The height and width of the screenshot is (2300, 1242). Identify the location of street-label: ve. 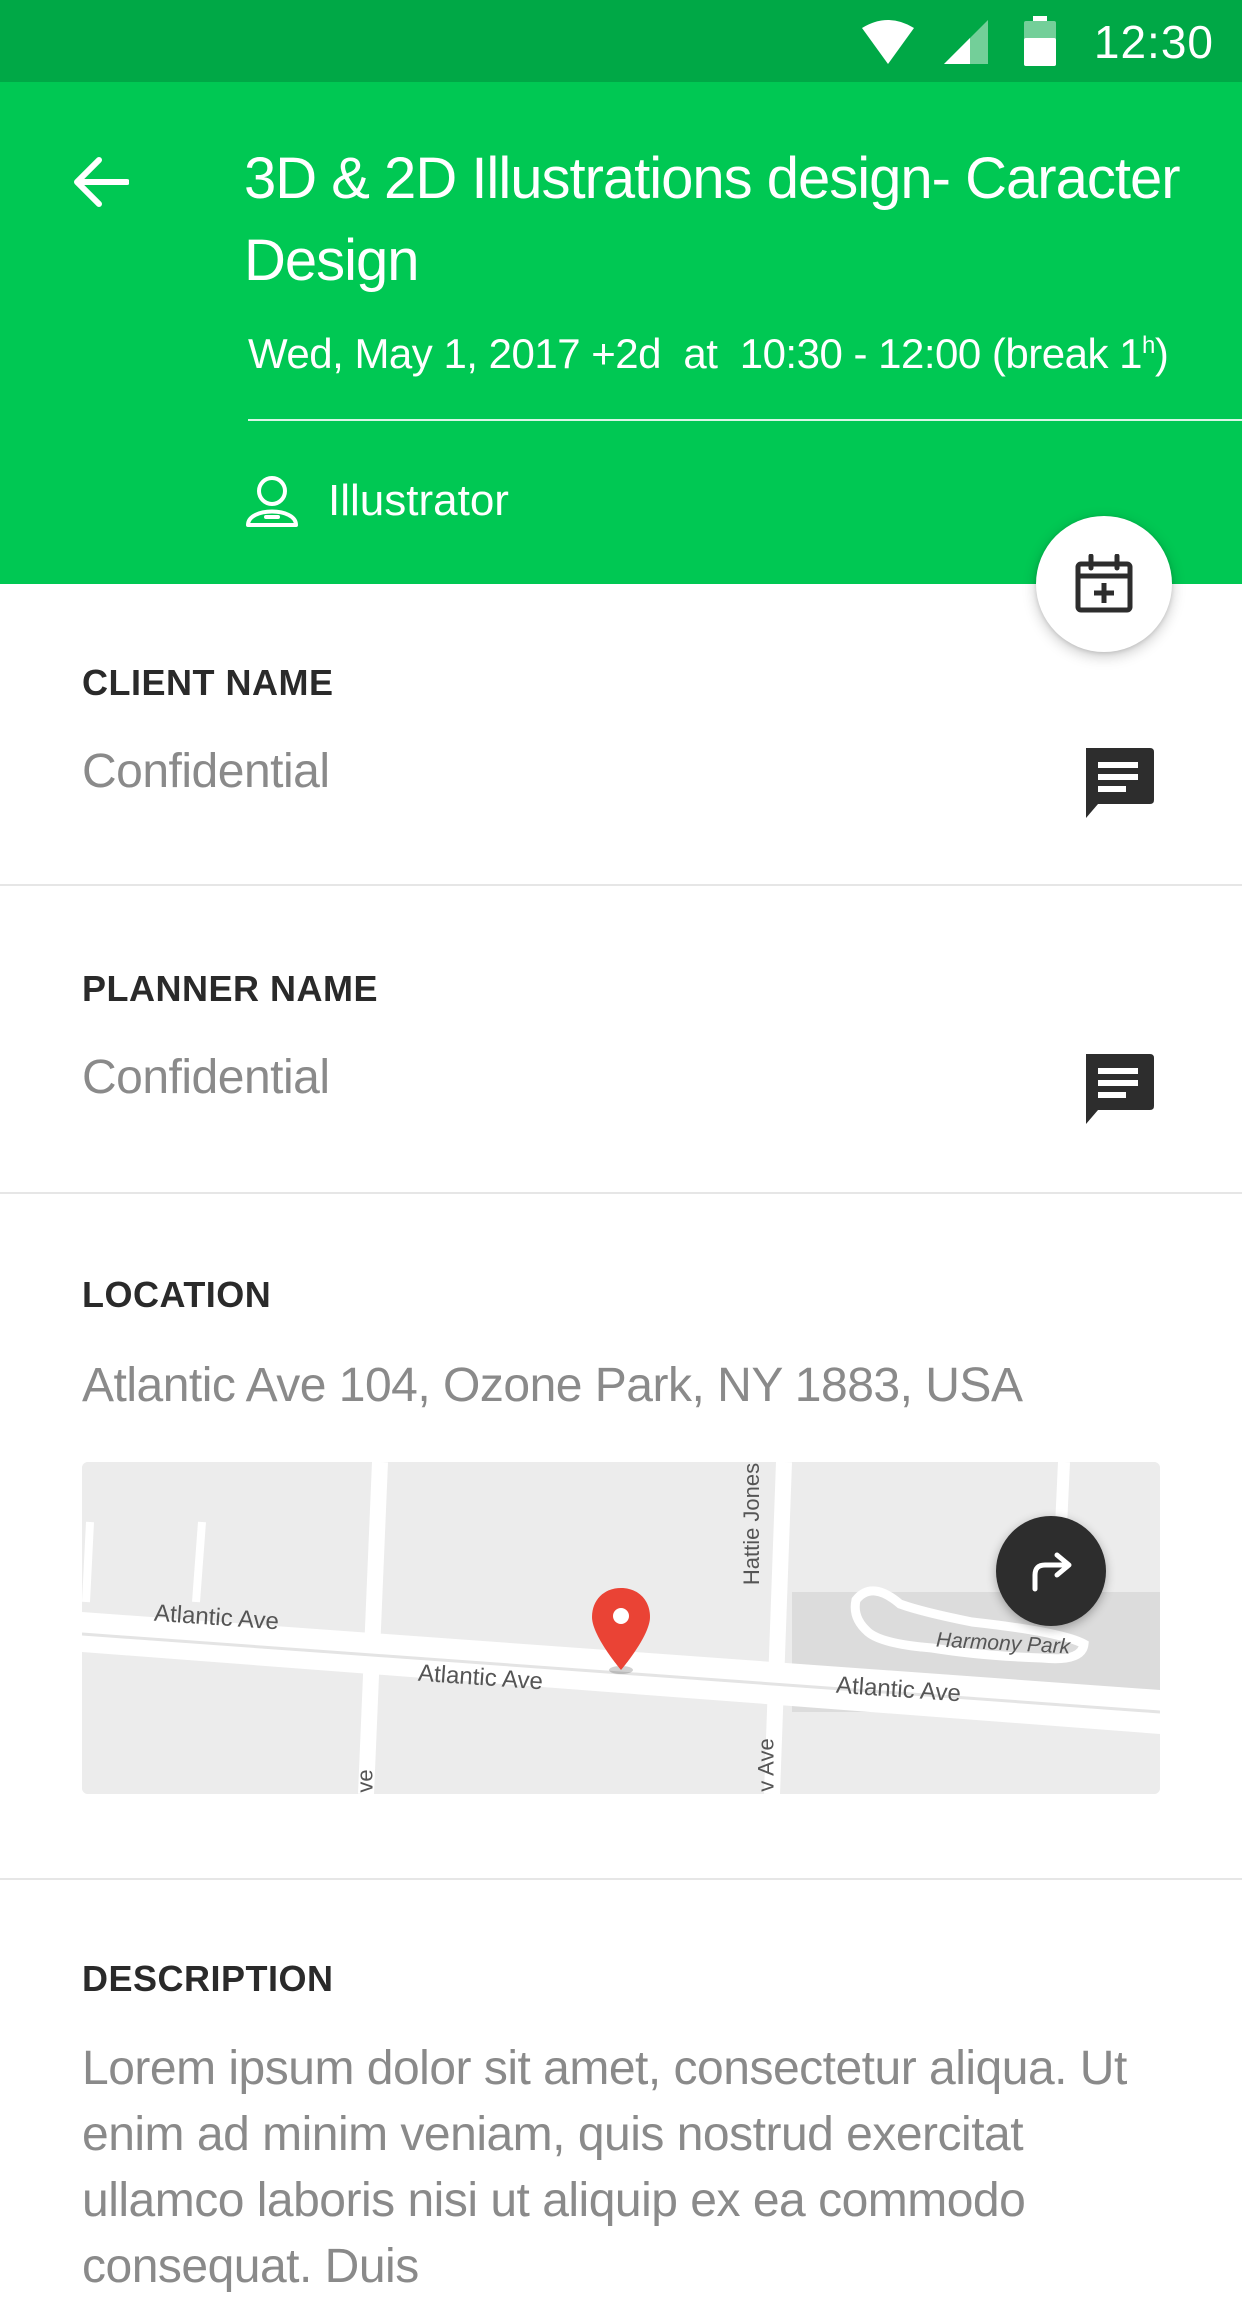
(365, 1781).